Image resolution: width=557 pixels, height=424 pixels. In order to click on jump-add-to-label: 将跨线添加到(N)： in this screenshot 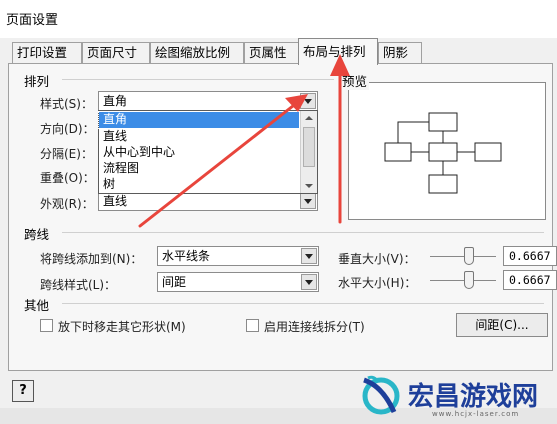, I will do `click(91, 259)`.